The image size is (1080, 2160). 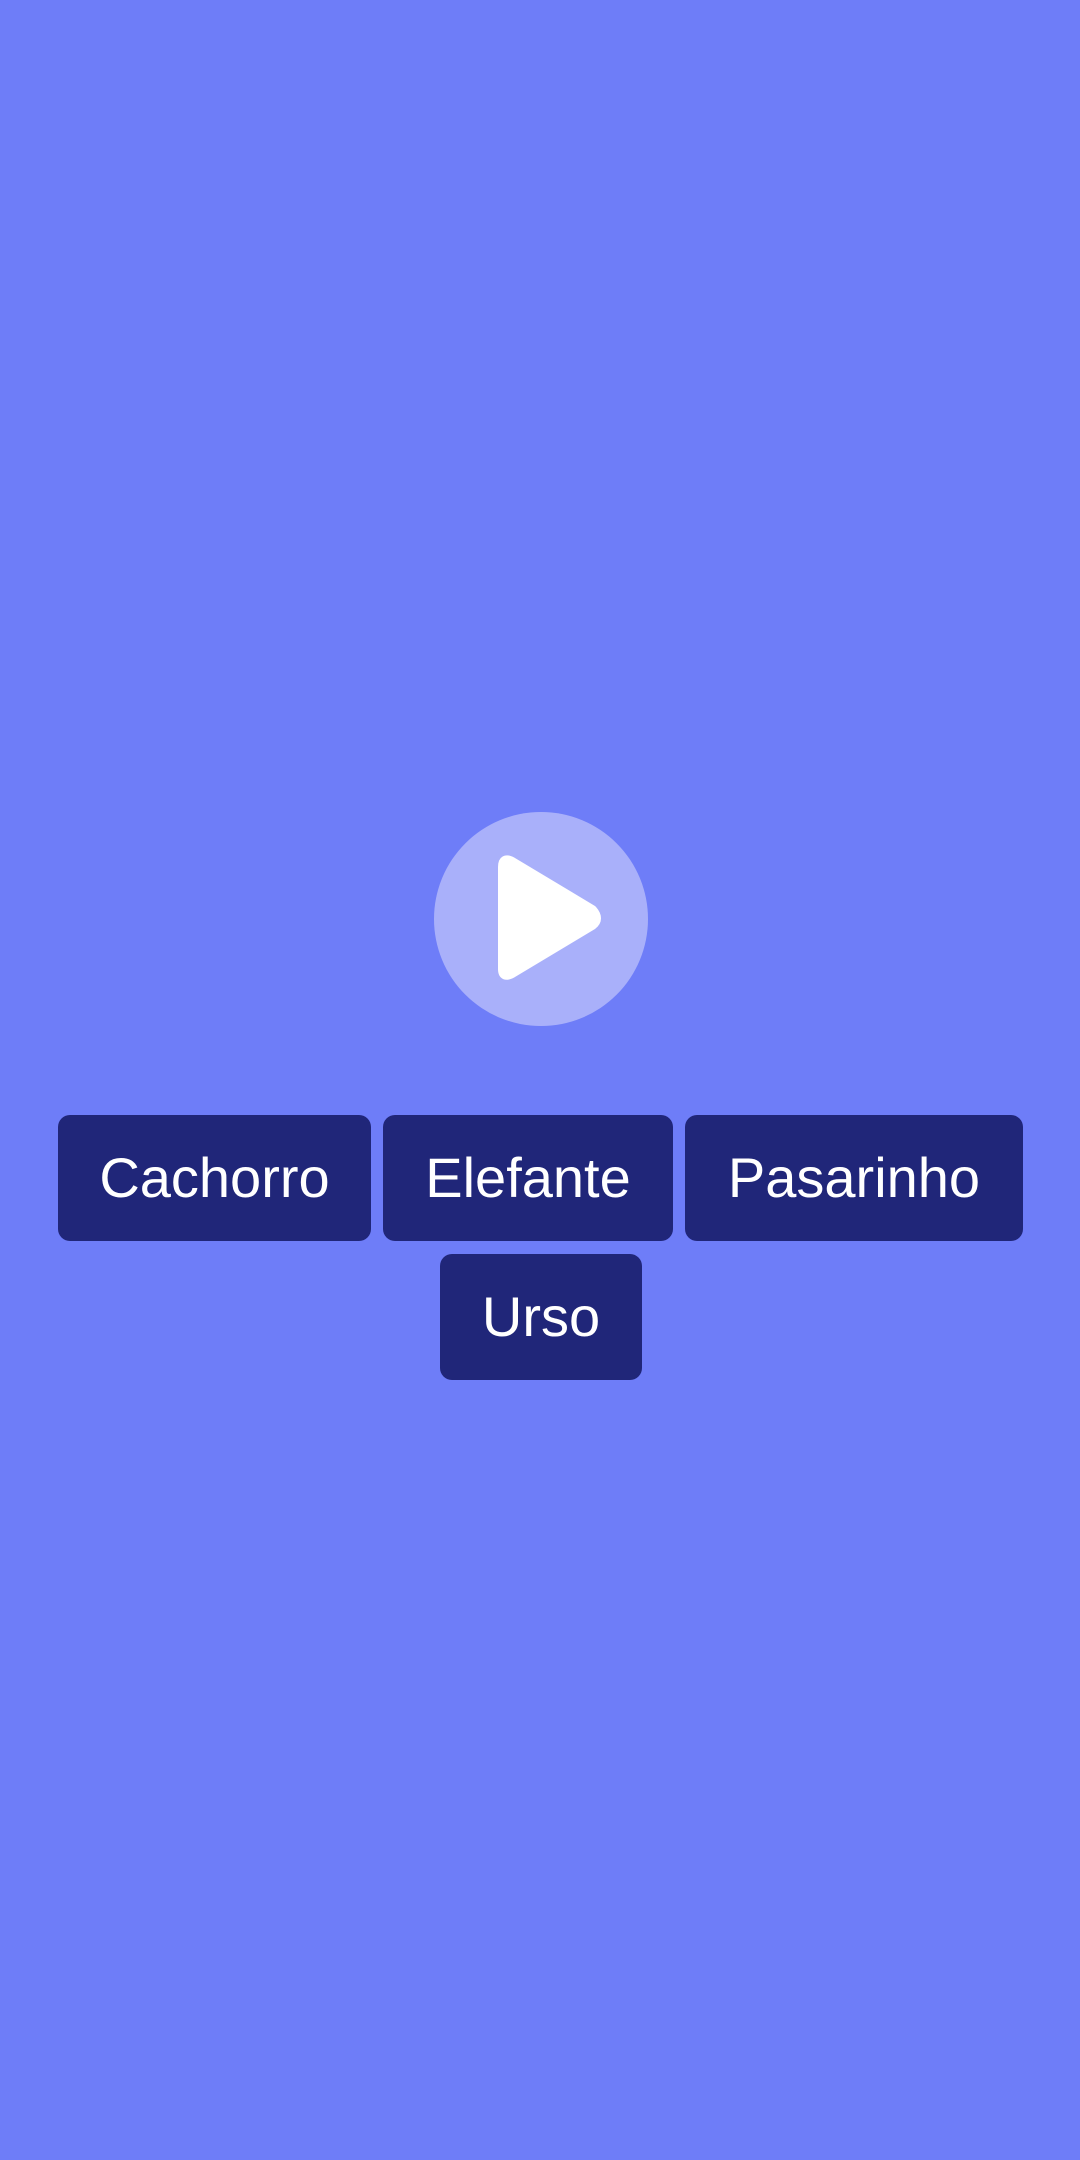 I want to click on answer-option-pasarinho: Pasarinho, so click(x=854, y=1178).